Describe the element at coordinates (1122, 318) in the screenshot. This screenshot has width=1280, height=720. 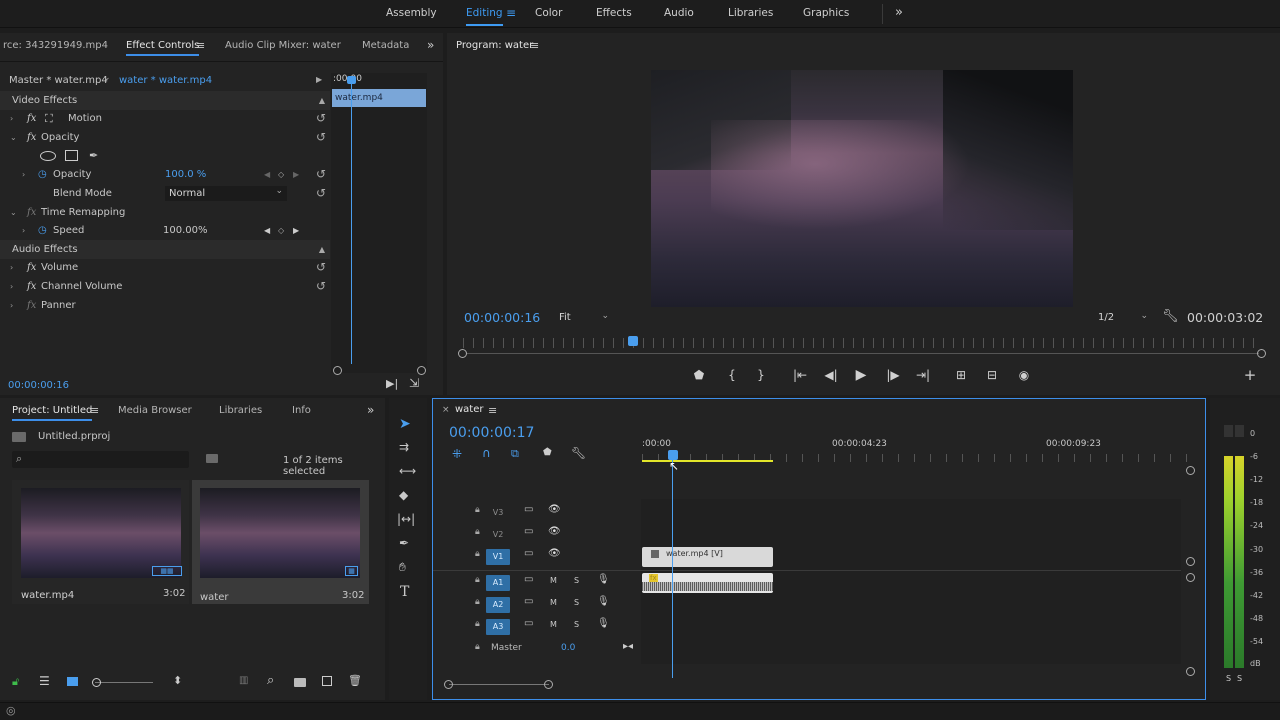
I see `resolution-dropdown: 1/2 ⌄` at that location.